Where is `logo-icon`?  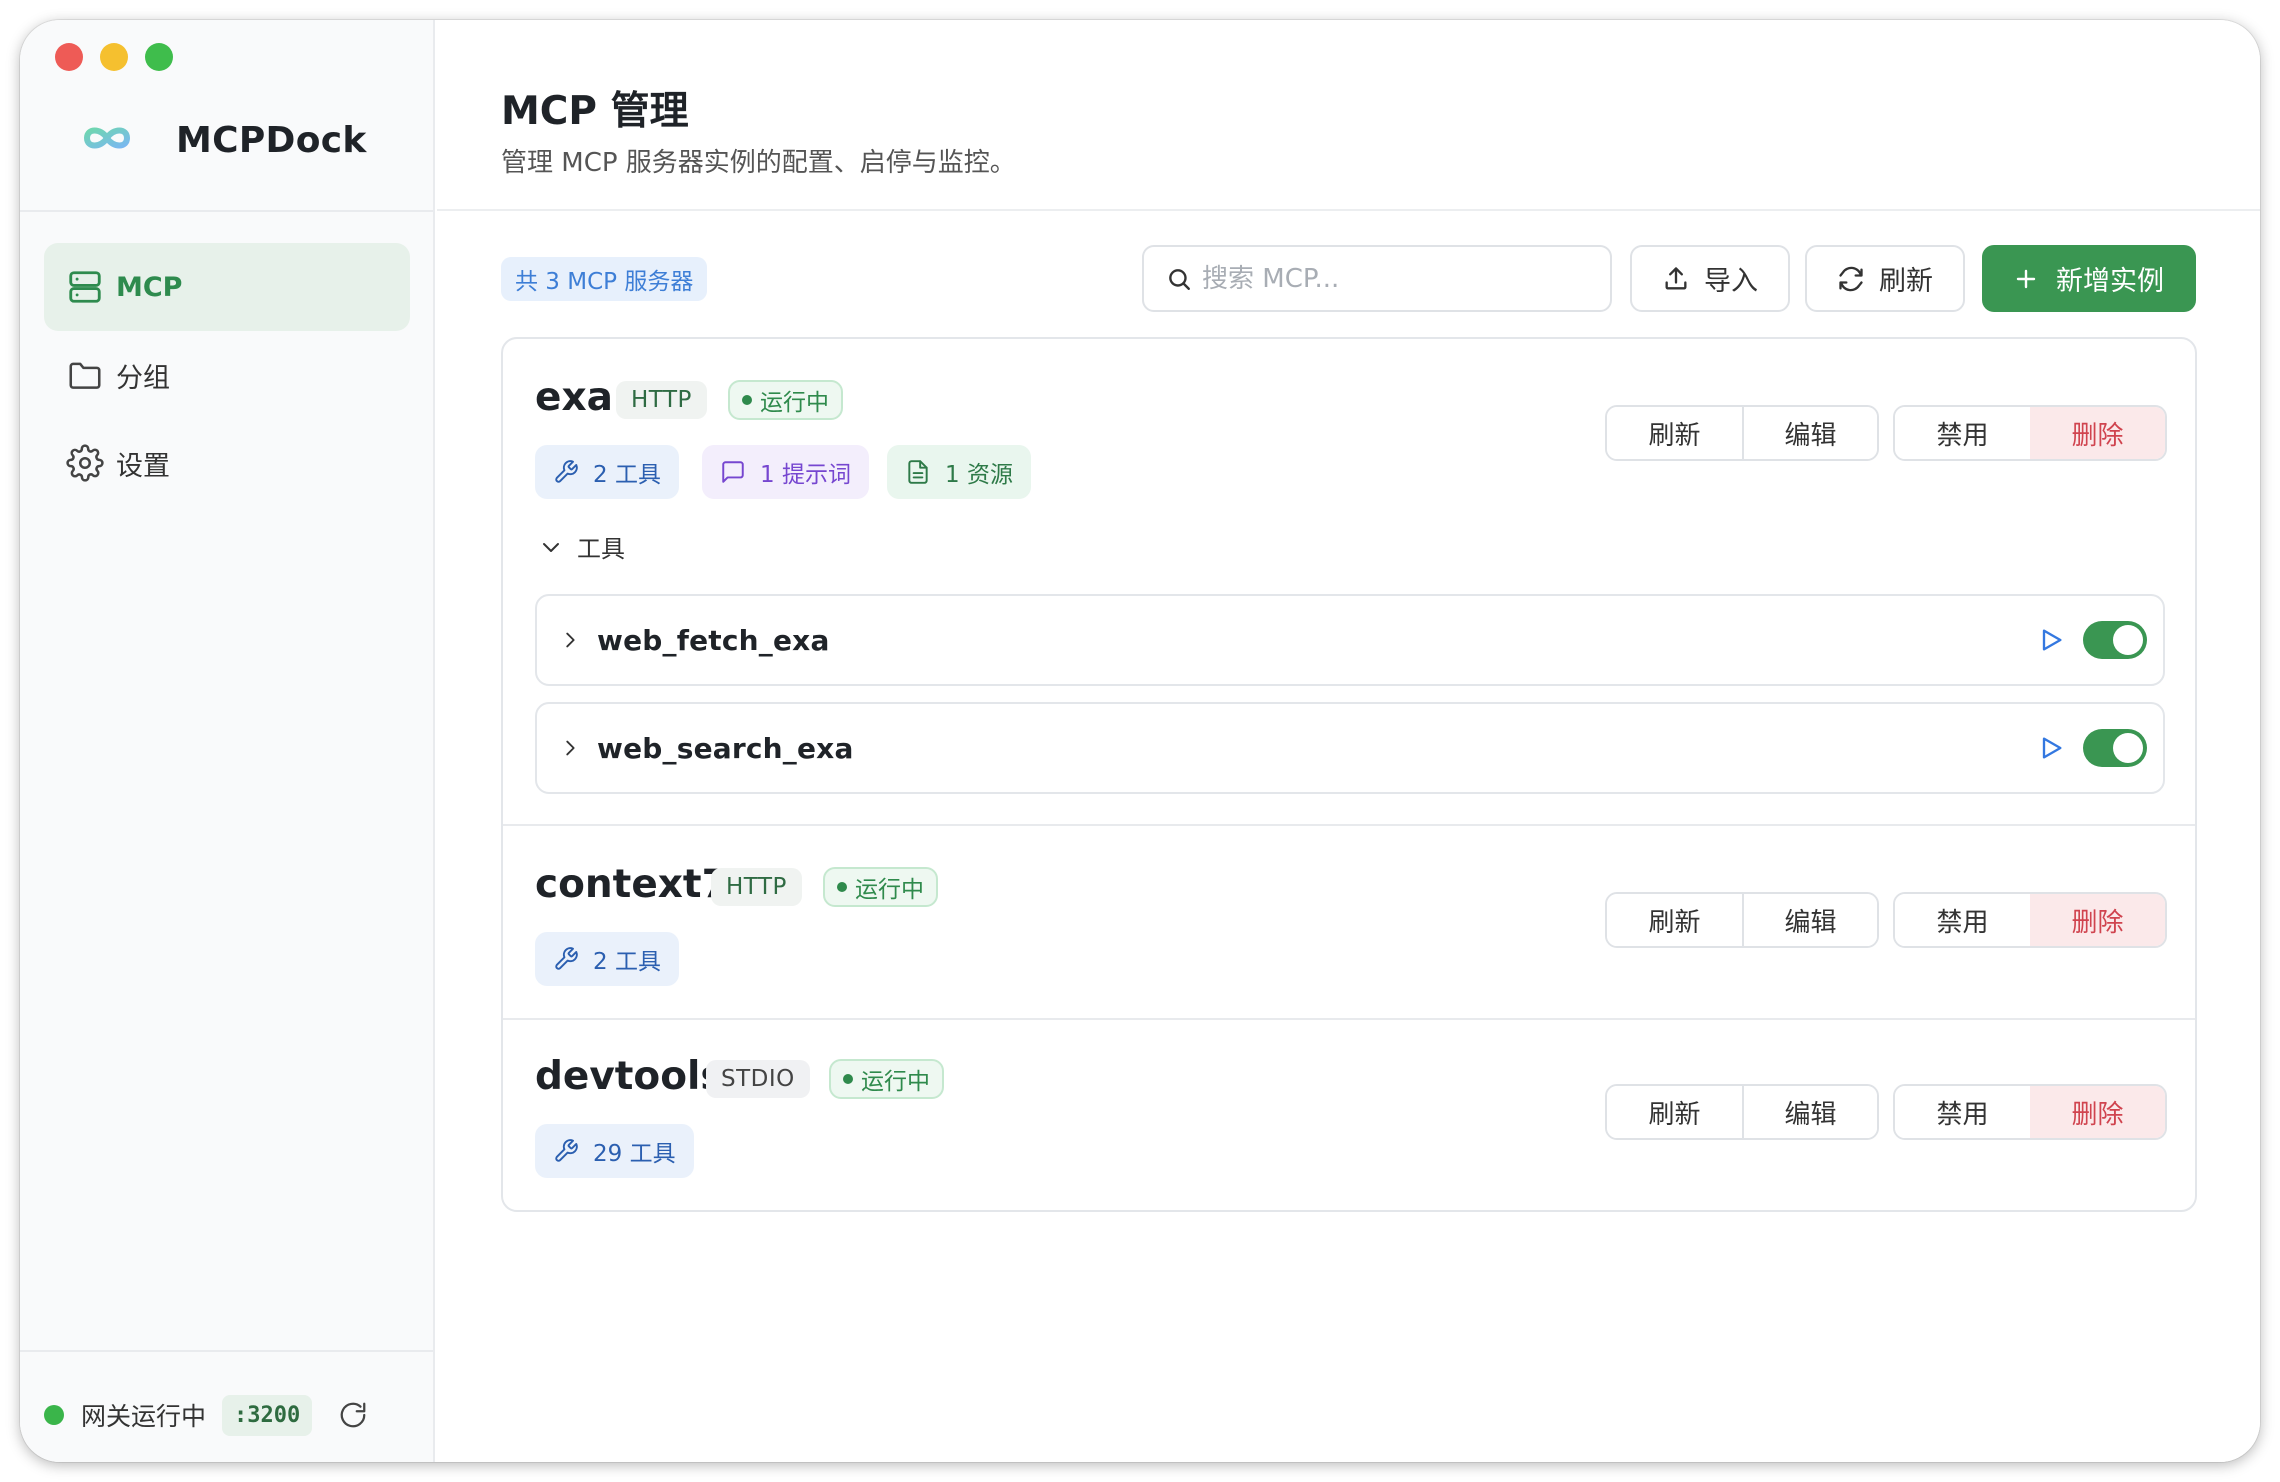 logo-icon is located at coordinates (107, 140).